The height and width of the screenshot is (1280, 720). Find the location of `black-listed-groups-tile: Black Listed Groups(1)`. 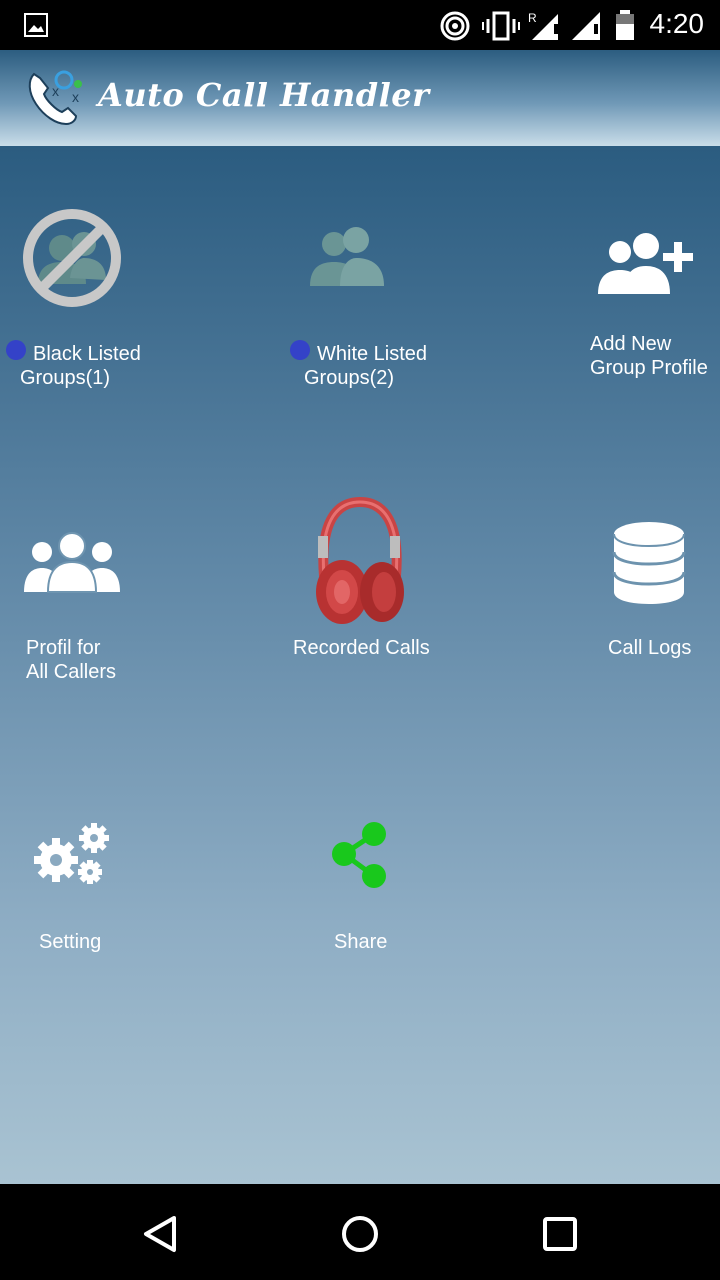

black-listed-groups-tile: Black Listed Groups(1) is located at coordinates (120, 296).